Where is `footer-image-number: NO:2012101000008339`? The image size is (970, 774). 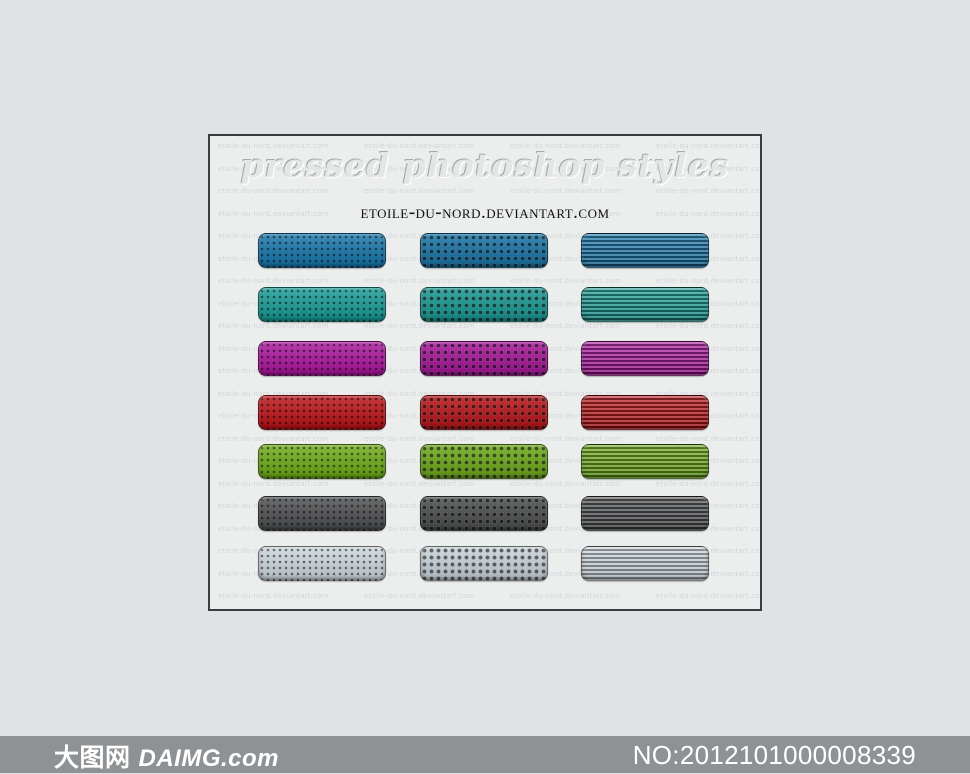
footer-image-number: NO:2012101000008339 is located at coordinates (774, 755).